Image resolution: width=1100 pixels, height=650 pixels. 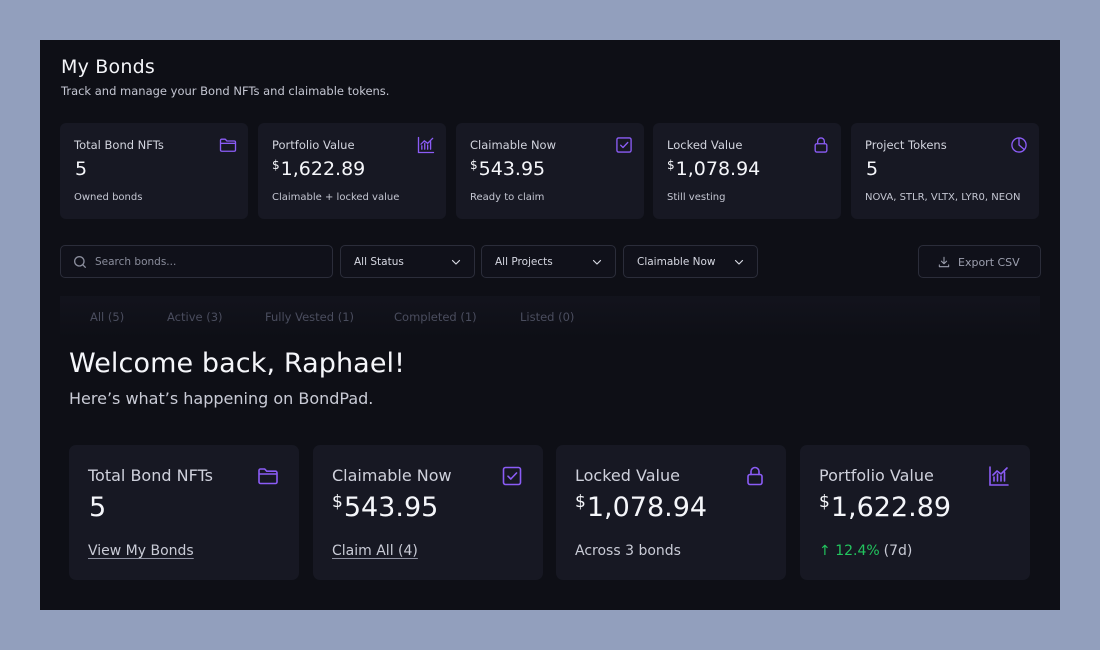 I want to click on pie-chart-icon, so click(x=1019, y=145).